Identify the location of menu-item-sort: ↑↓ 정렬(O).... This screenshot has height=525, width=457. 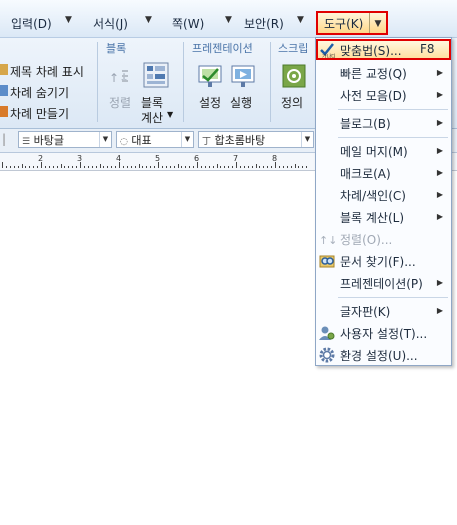
(383, 239).